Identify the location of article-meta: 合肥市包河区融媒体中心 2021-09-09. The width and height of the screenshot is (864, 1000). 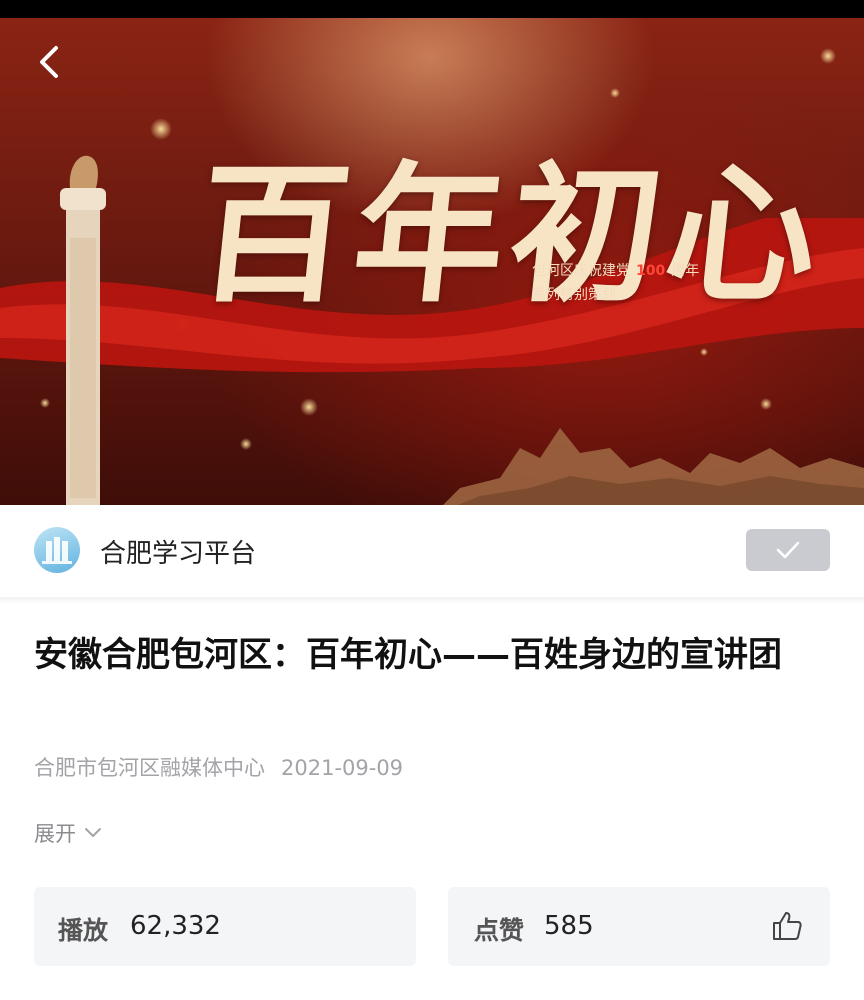
(218, 767).